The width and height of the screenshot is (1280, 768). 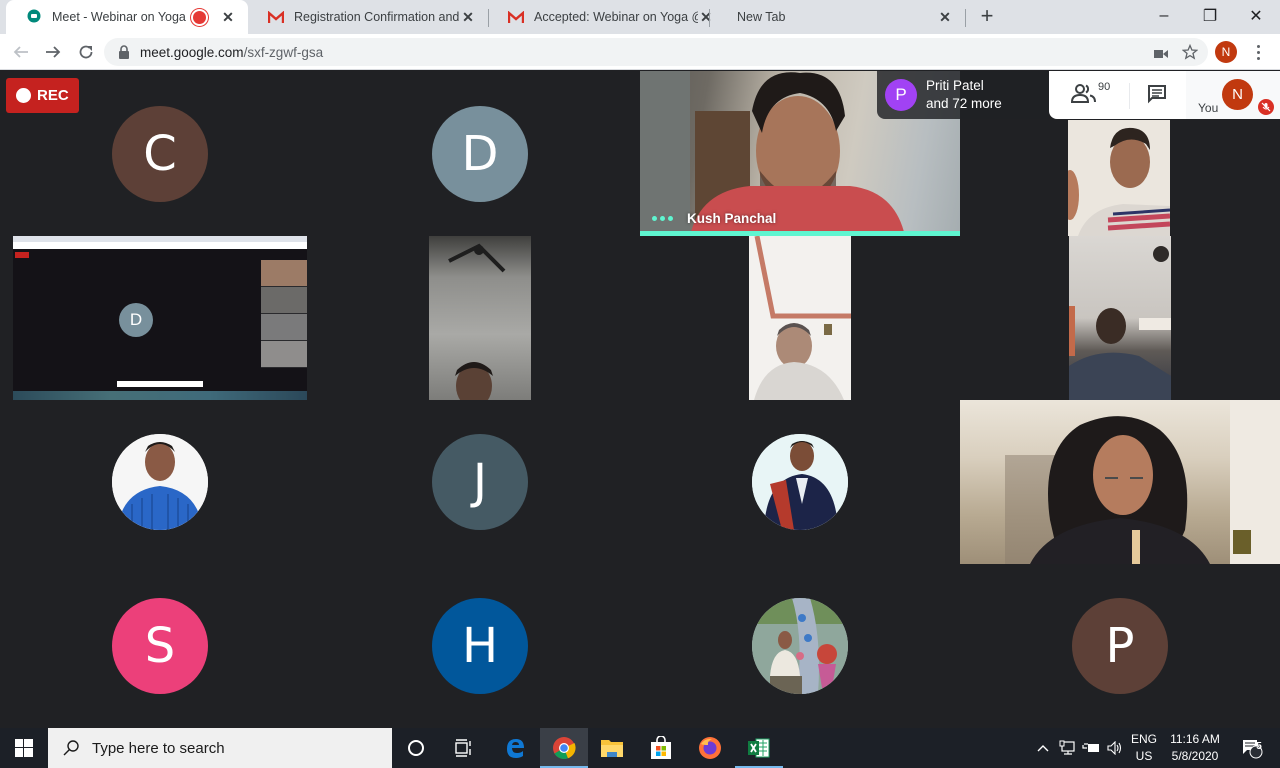 I want to click on participant-avatar: H, so click(x=480, y=646).